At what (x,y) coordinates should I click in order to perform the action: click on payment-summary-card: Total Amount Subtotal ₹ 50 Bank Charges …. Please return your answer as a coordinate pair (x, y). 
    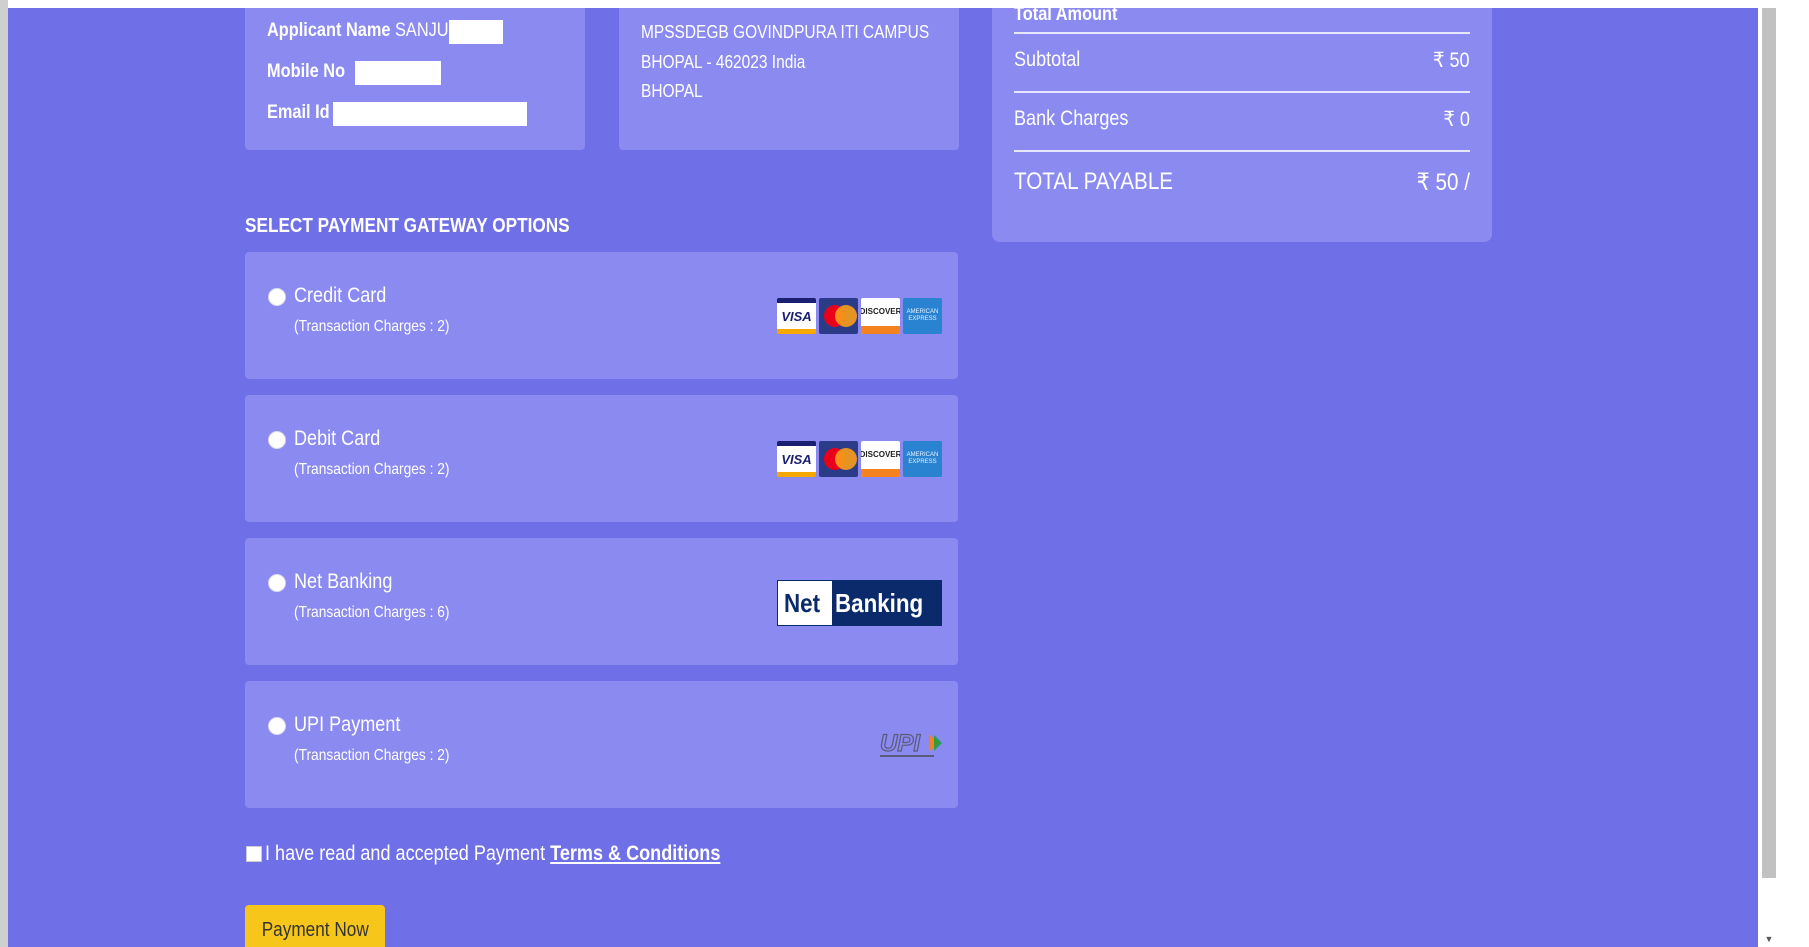
    Looking at the image, I should click on (1242, 125).